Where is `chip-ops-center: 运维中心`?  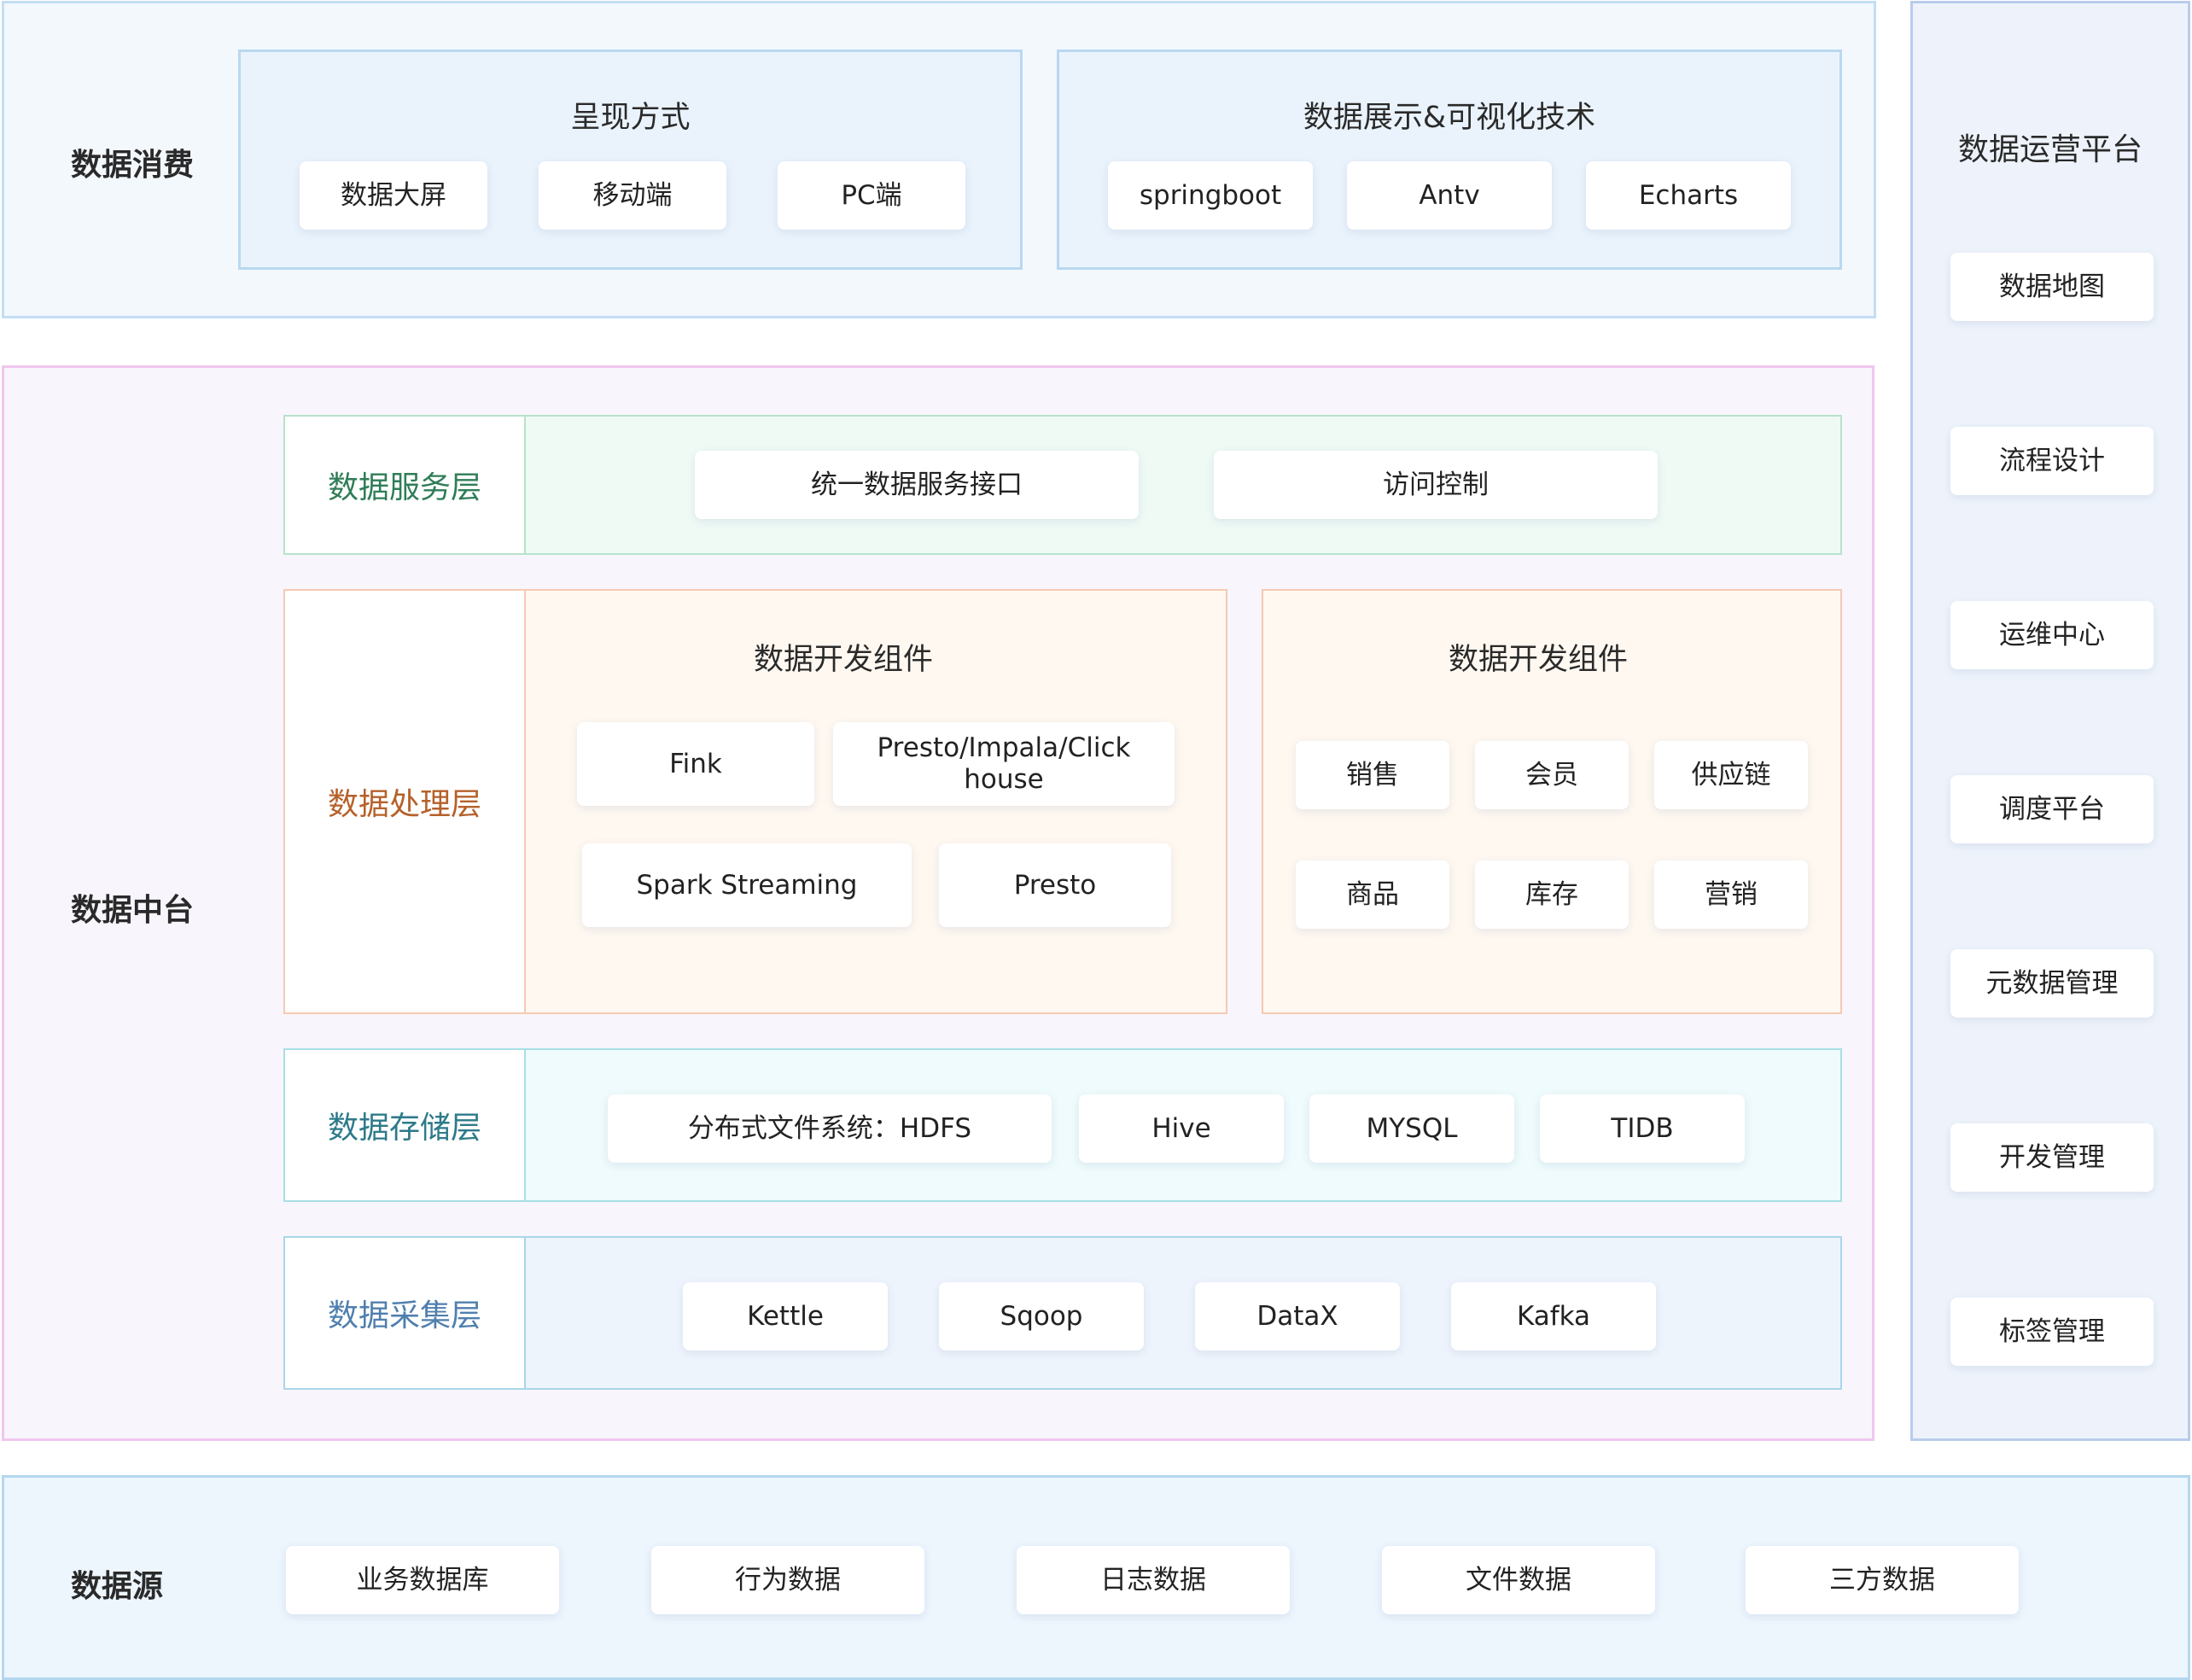 chip-ops-center: 运维中心 is located at coordinates (2052, 635).